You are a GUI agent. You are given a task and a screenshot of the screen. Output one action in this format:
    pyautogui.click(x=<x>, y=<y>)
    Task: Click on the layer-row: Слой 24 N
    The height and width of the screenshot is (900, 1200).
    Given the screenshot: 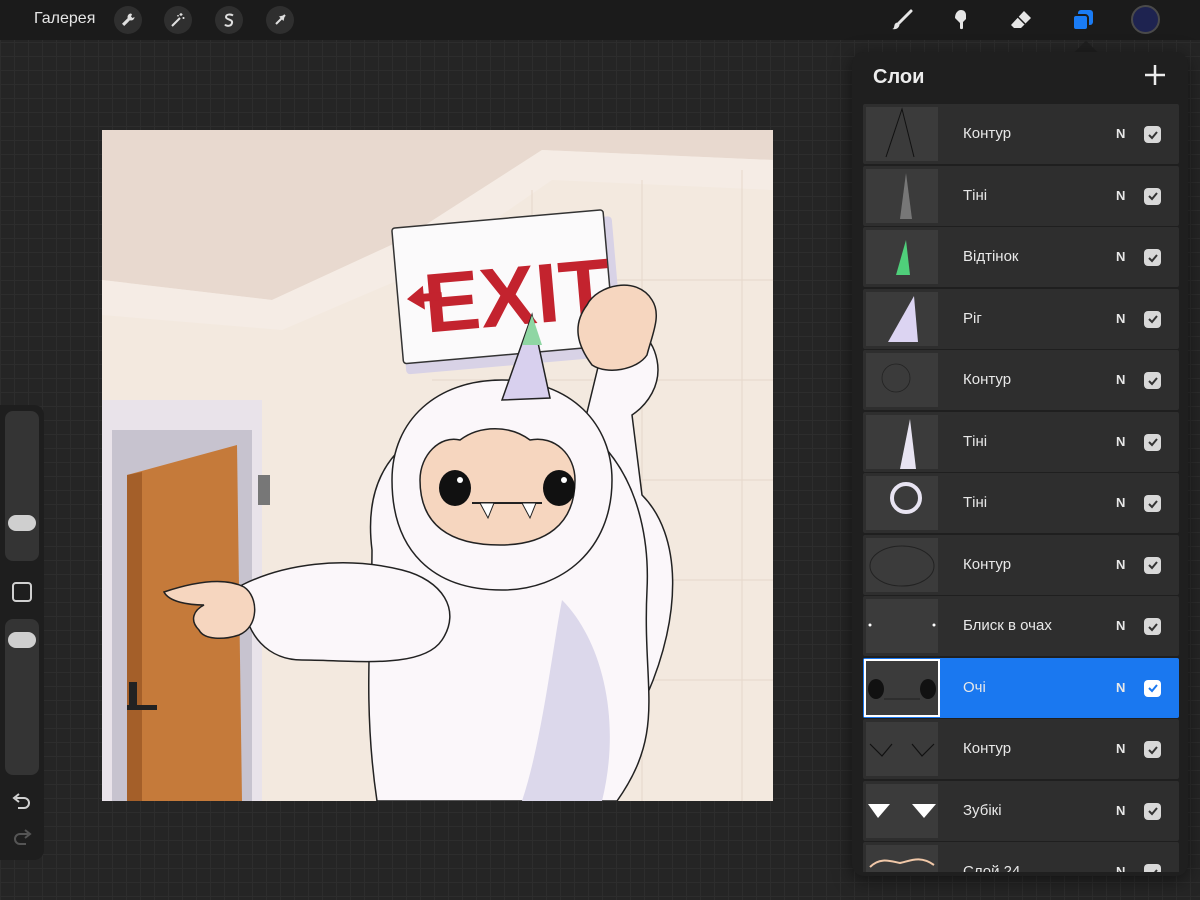 What is the action you would take?
    pyautogui.click(x=1021, y=857)
    